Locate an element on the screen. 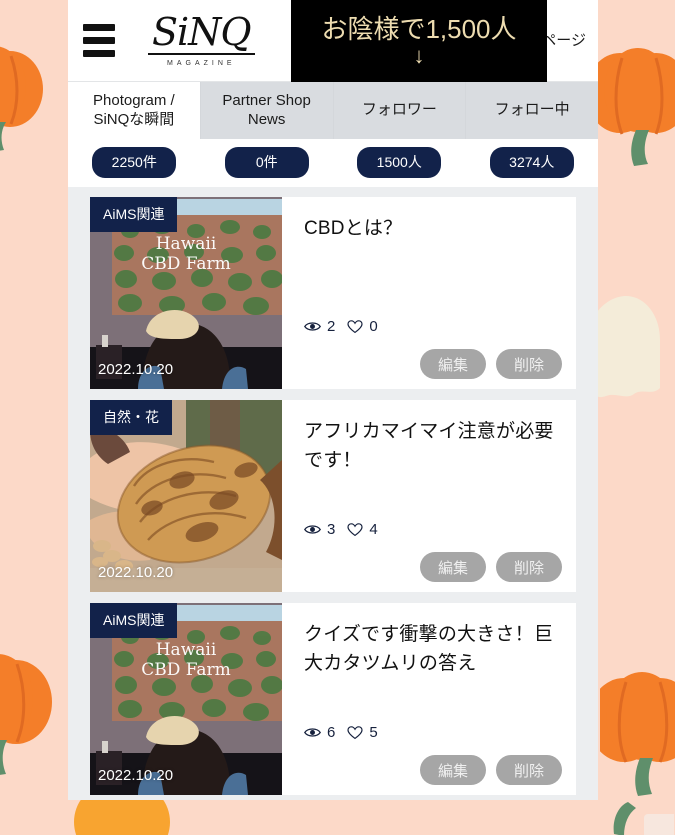 Image resolution: width=675 pixels, height=835 pixels. like-count: 5 is located at coordinates (373, 732).